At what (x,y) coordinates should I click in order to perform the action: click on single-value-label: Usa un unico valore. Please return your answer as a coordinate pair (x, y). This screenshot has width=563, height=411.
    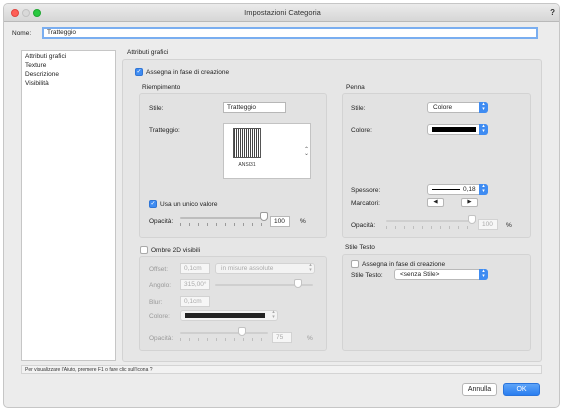
    Looking at the image, I should click on (189, 204).